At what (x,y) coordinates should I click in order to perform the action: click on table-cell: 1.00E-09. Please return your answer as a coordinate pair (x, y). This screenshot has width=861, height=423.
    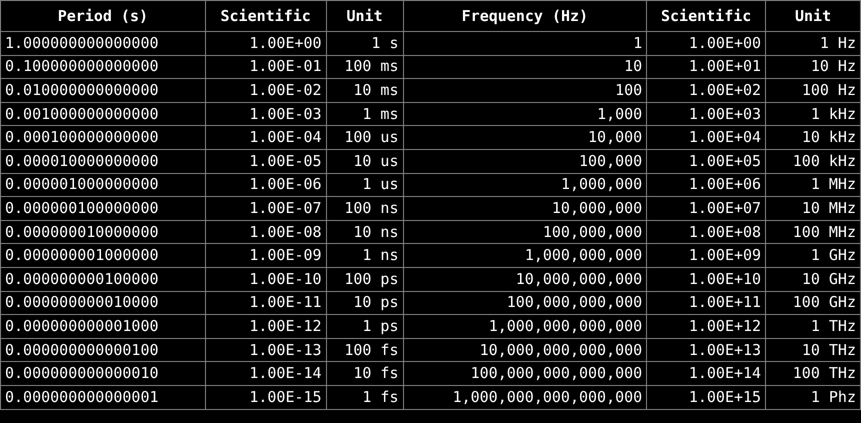
    Looking at the image, I should click on (265, 256).